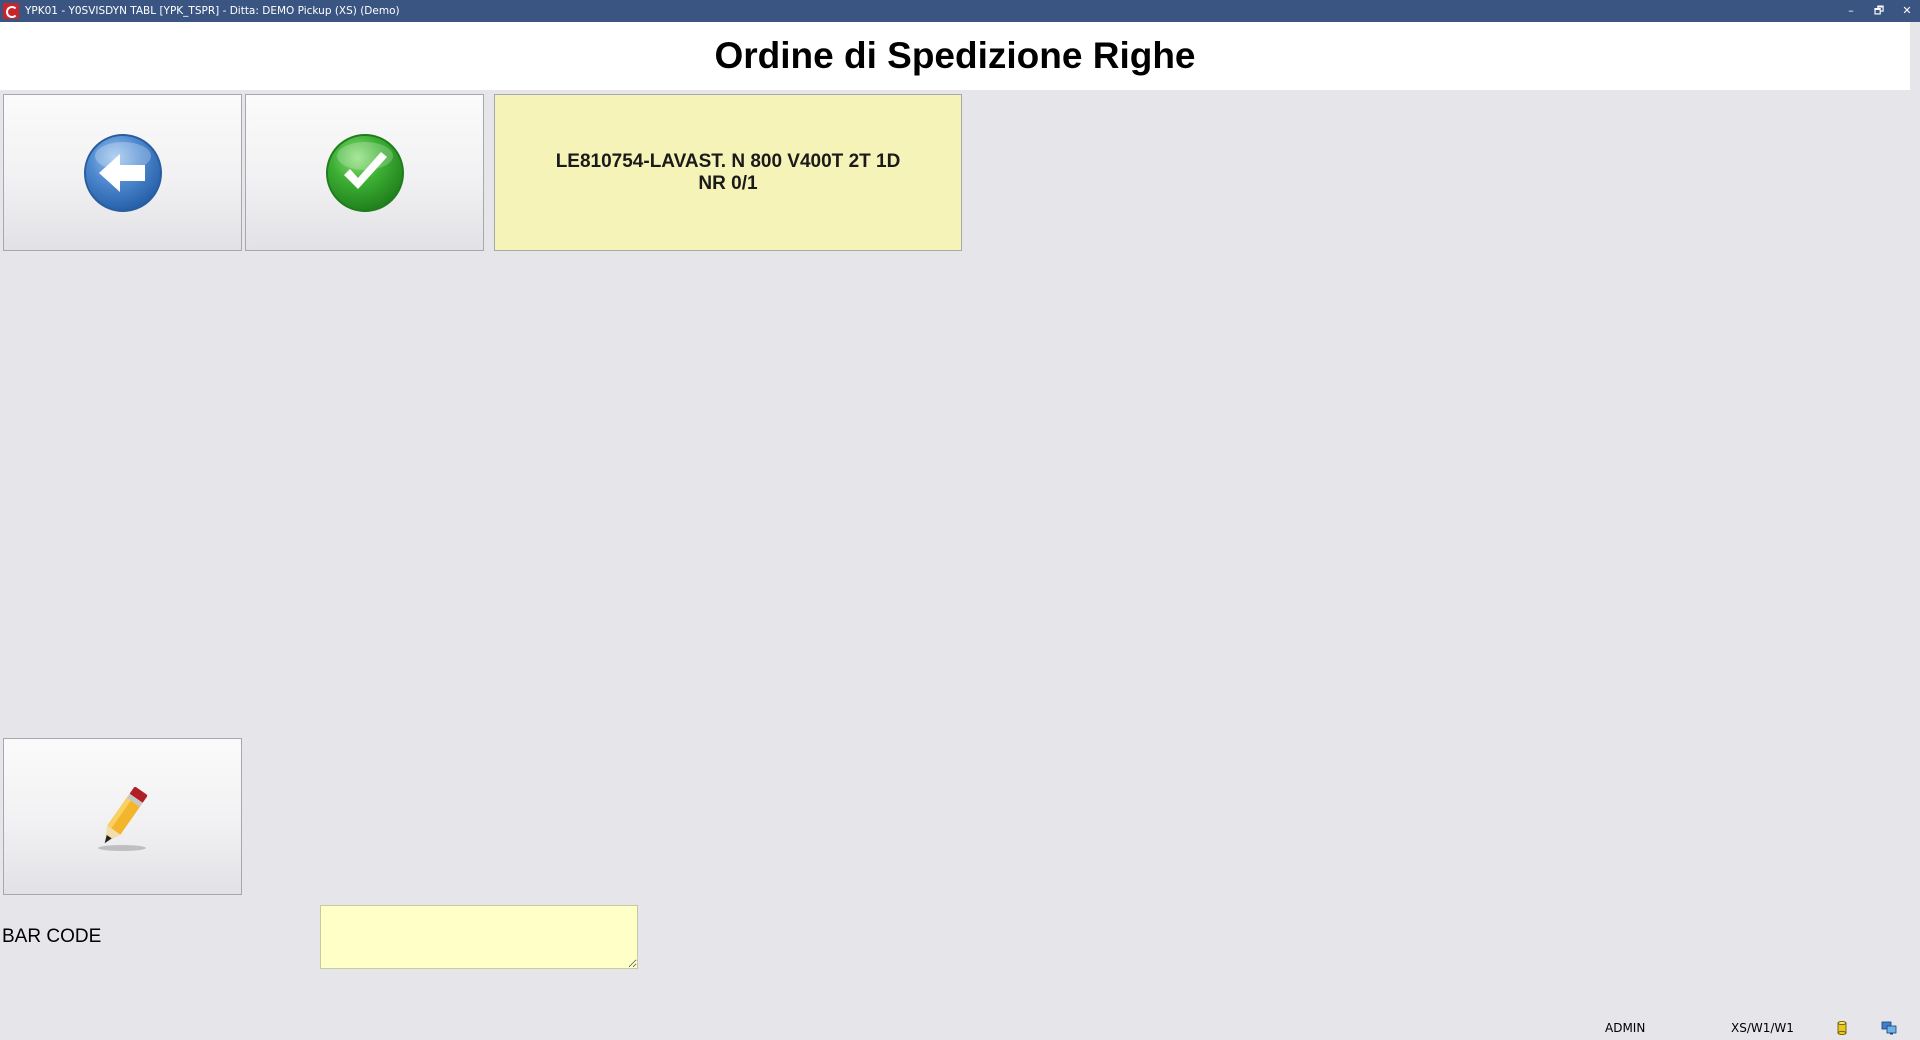  I want to click on item-description: LE810754-LAVAST. N 800 V400T 2T 1D, so click(728, 161).